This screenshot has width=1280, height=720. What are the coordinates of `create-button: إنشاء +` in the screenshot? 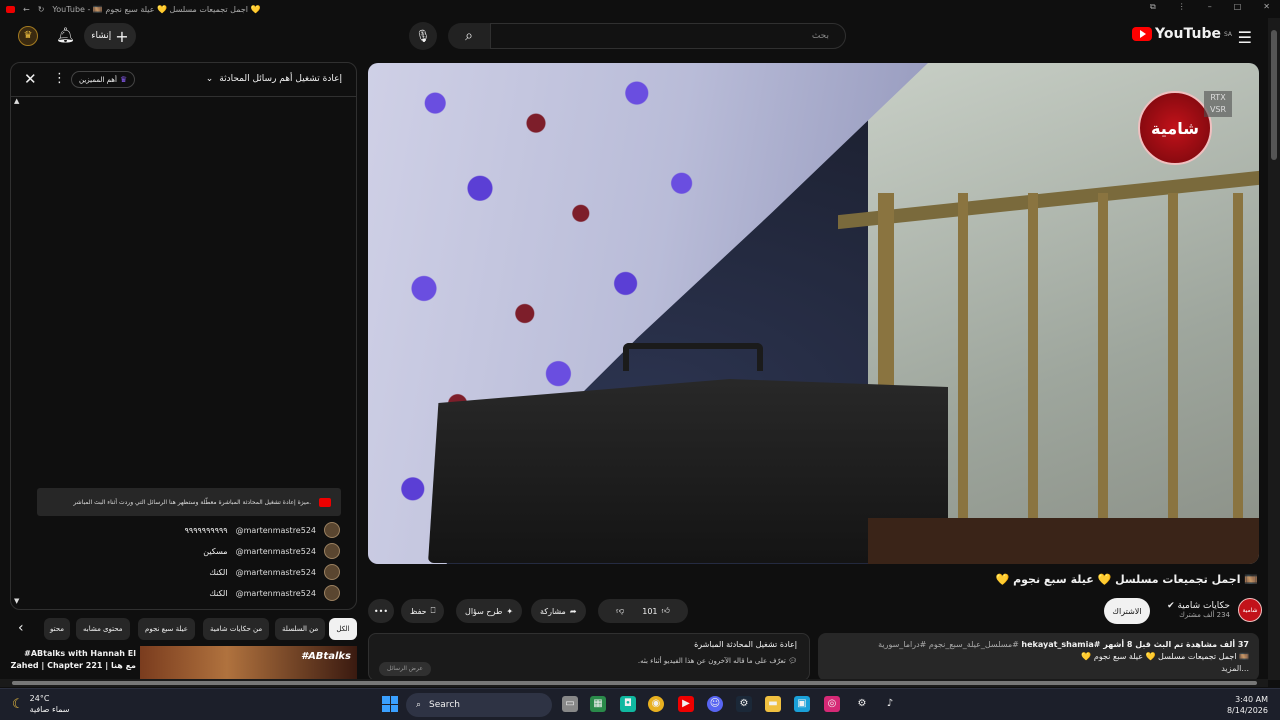 It's located at (110, 36).